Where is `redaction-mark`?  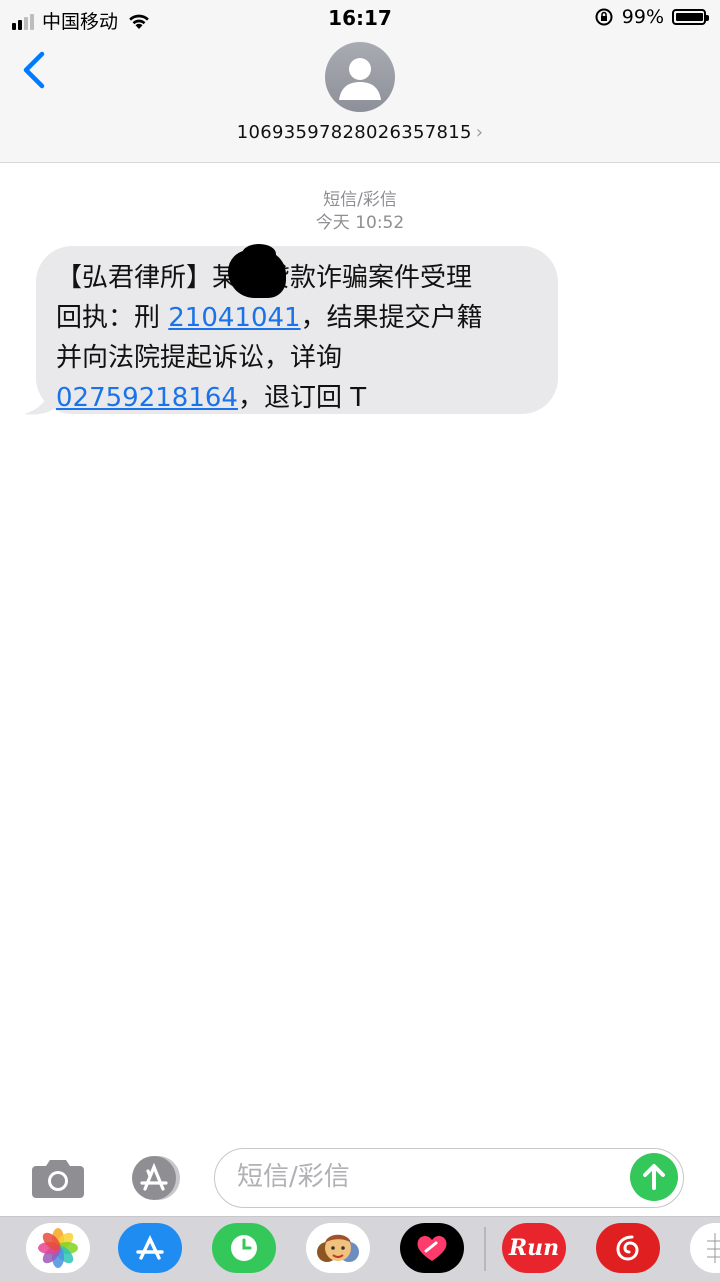
redaction-mark is located at coordinates (259, 254).